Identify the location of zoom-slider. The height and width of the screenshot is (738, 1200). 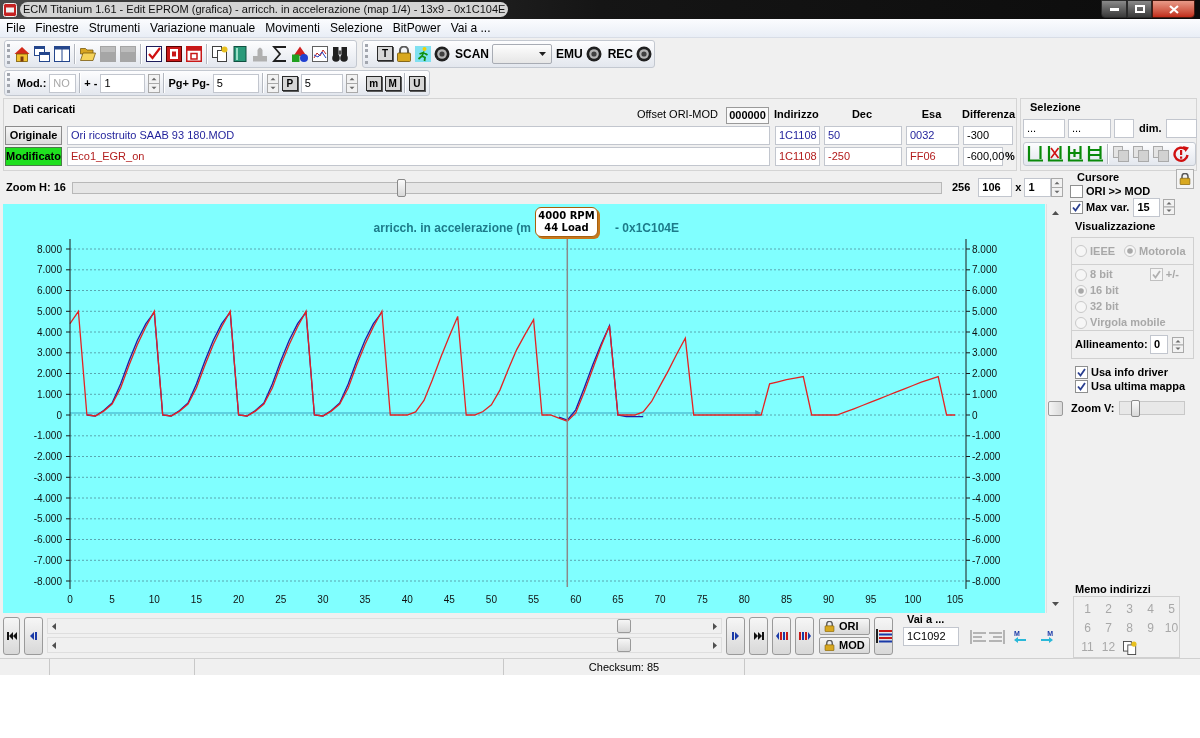
(507, 187).